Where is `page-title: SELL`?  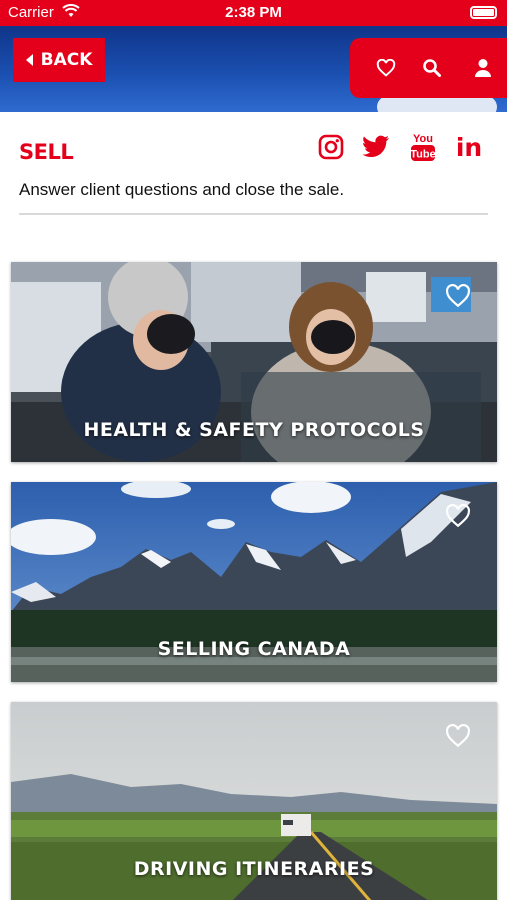
page-title: SELL is located at coordinates (46, 152).